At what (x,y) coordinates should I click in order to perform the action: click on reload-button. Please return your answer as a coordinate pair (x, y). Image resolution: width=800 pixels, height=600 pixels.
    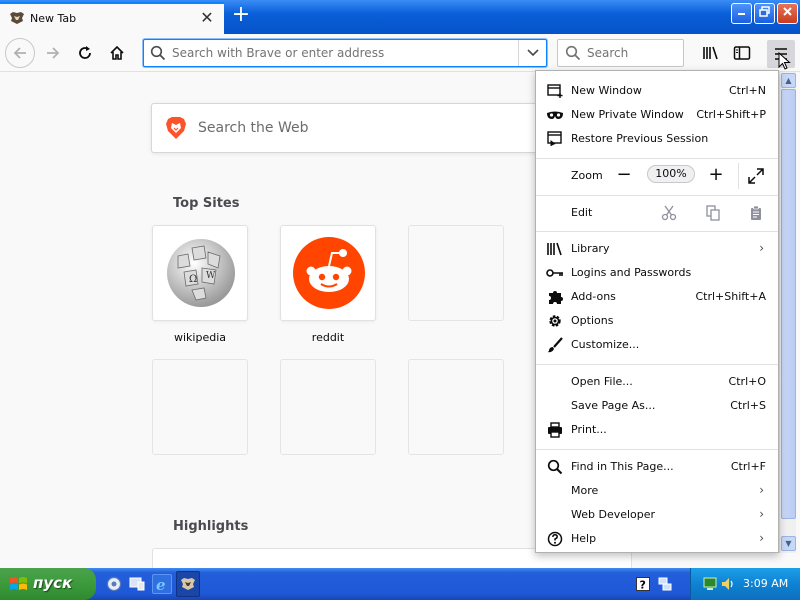
    Looking at the image, I should click on (85, 53).